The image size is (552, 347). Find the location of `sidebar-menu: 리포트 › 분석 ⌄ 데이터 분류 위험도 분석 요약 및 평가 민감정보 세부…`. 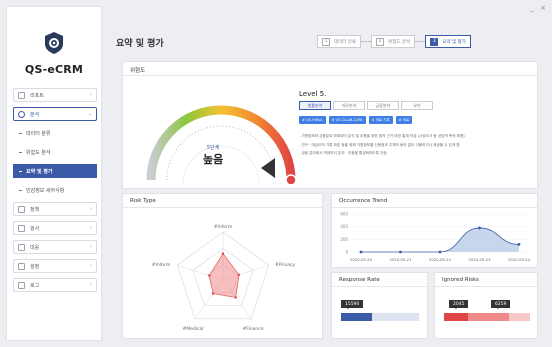

sidebar-menu: 리포트 › 분석 ⌄ 데이터 분류 위험도 분석 요약 및 평가 민감정보 세부… is located at coordinates (55, 192).